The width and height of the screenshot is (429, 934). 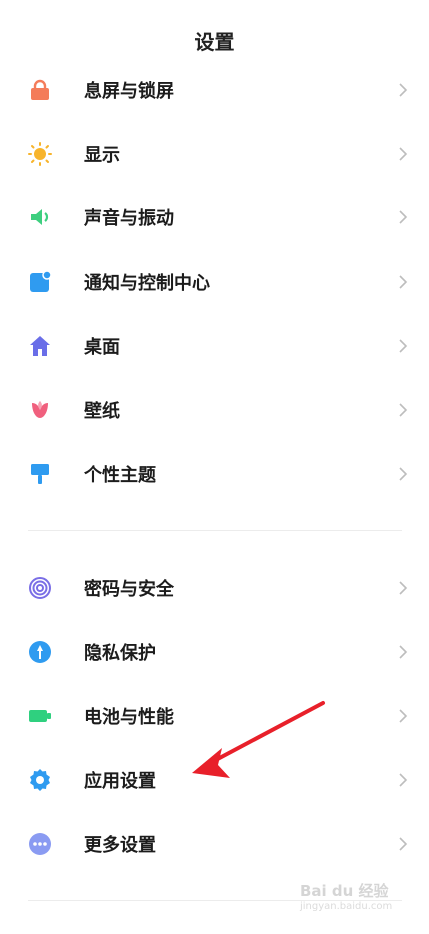 What do you see at coordinates (214, 282) in the screenshot?
I see `settings-item-notifications: 通知与控制中心` at bounding box center [214, 282].